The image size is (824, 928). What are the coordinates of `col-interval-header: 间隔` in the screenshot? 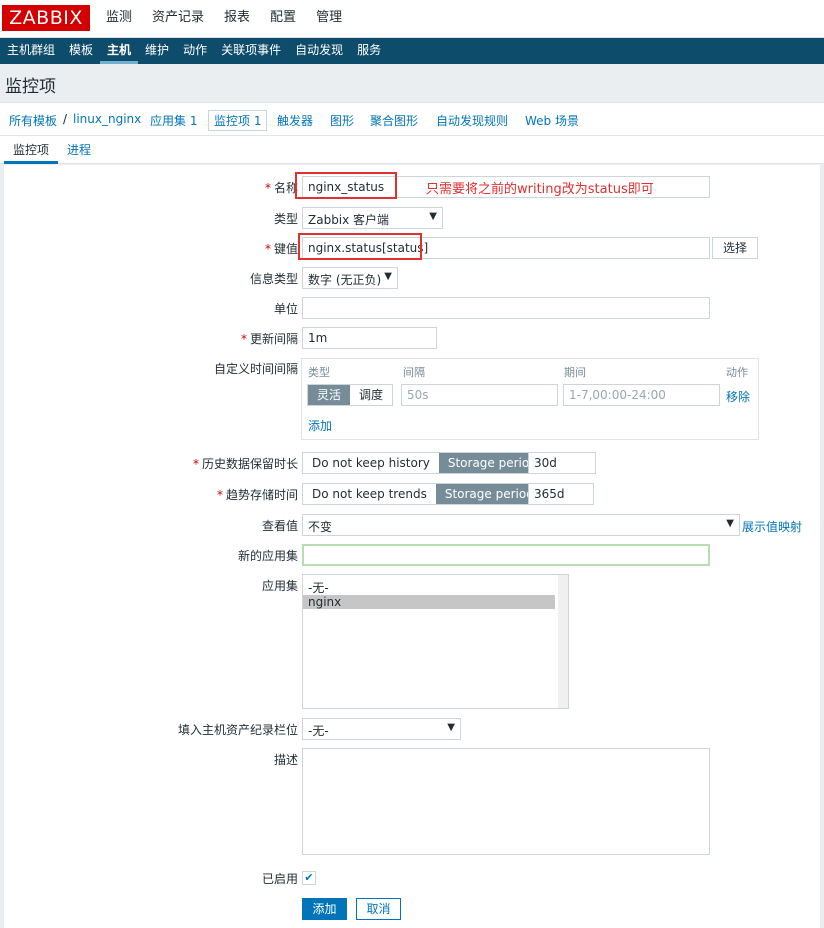 It's located at (414, 372).